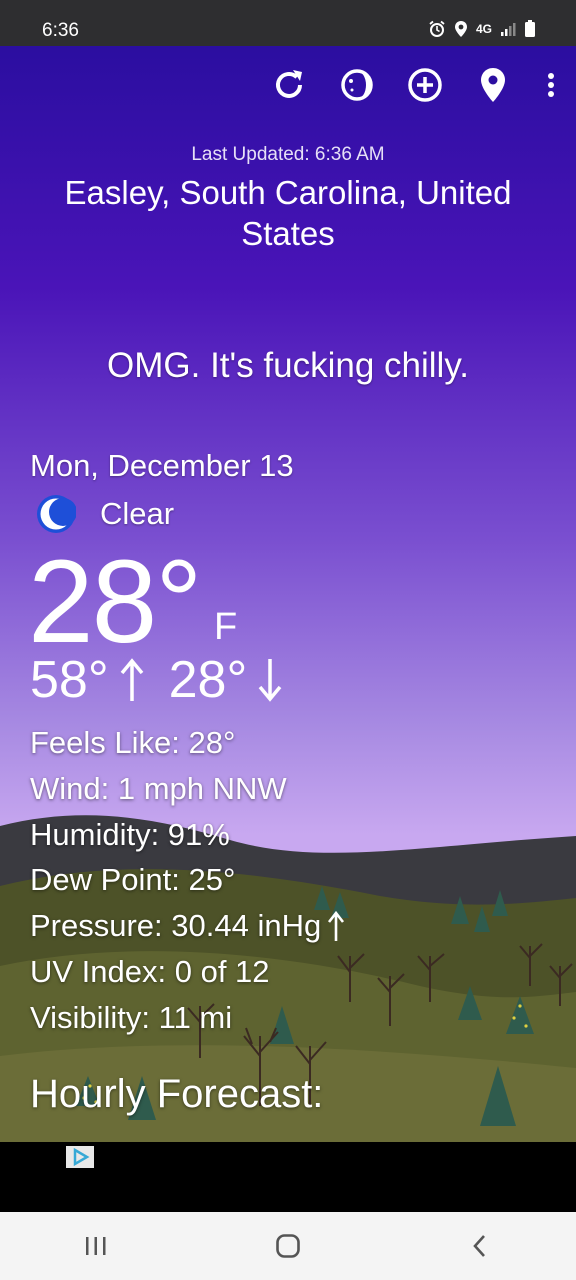  What do you see at coordinates (176, 926) in the screenshot?
I see `pressure: Pressure: 30.44 inHg` at bounding box center [176, 926].